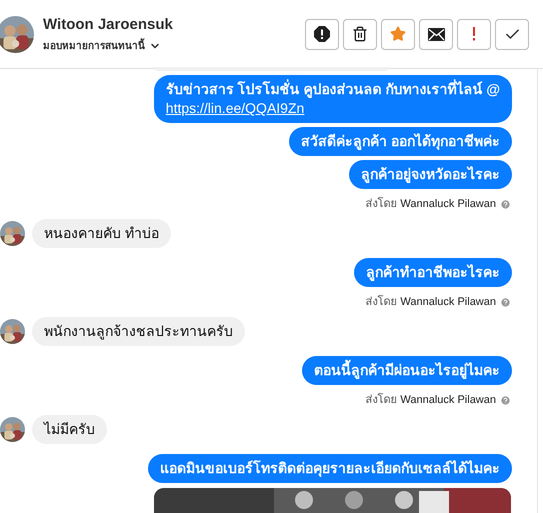 The width and height of the screenshot is (543, 513). I want to click on message-bubble: ตอนนี้ลูกค้ามีผ่อนอะไรอยู่ไมคะ, so click(407, 370).